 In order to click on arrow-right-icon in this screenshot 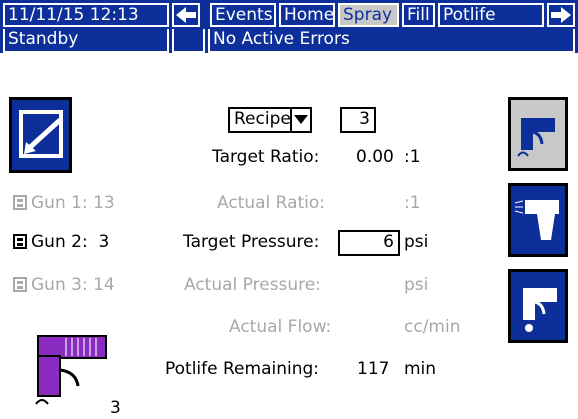, I will do `click(561, 15)`.